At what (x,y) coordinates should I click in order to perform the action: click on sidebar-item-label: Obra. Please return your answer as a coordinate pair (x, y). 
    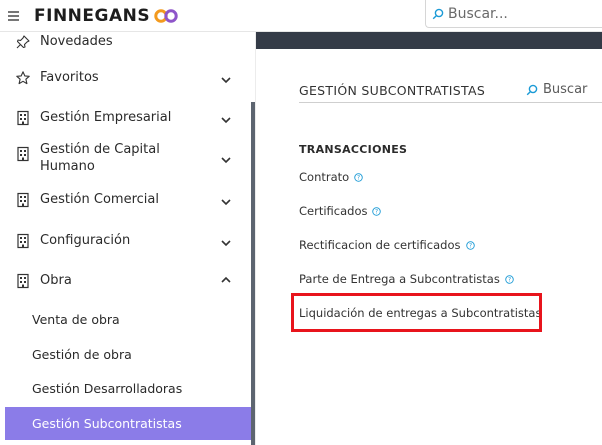
    Looking at the image, I should click on (56, 280).